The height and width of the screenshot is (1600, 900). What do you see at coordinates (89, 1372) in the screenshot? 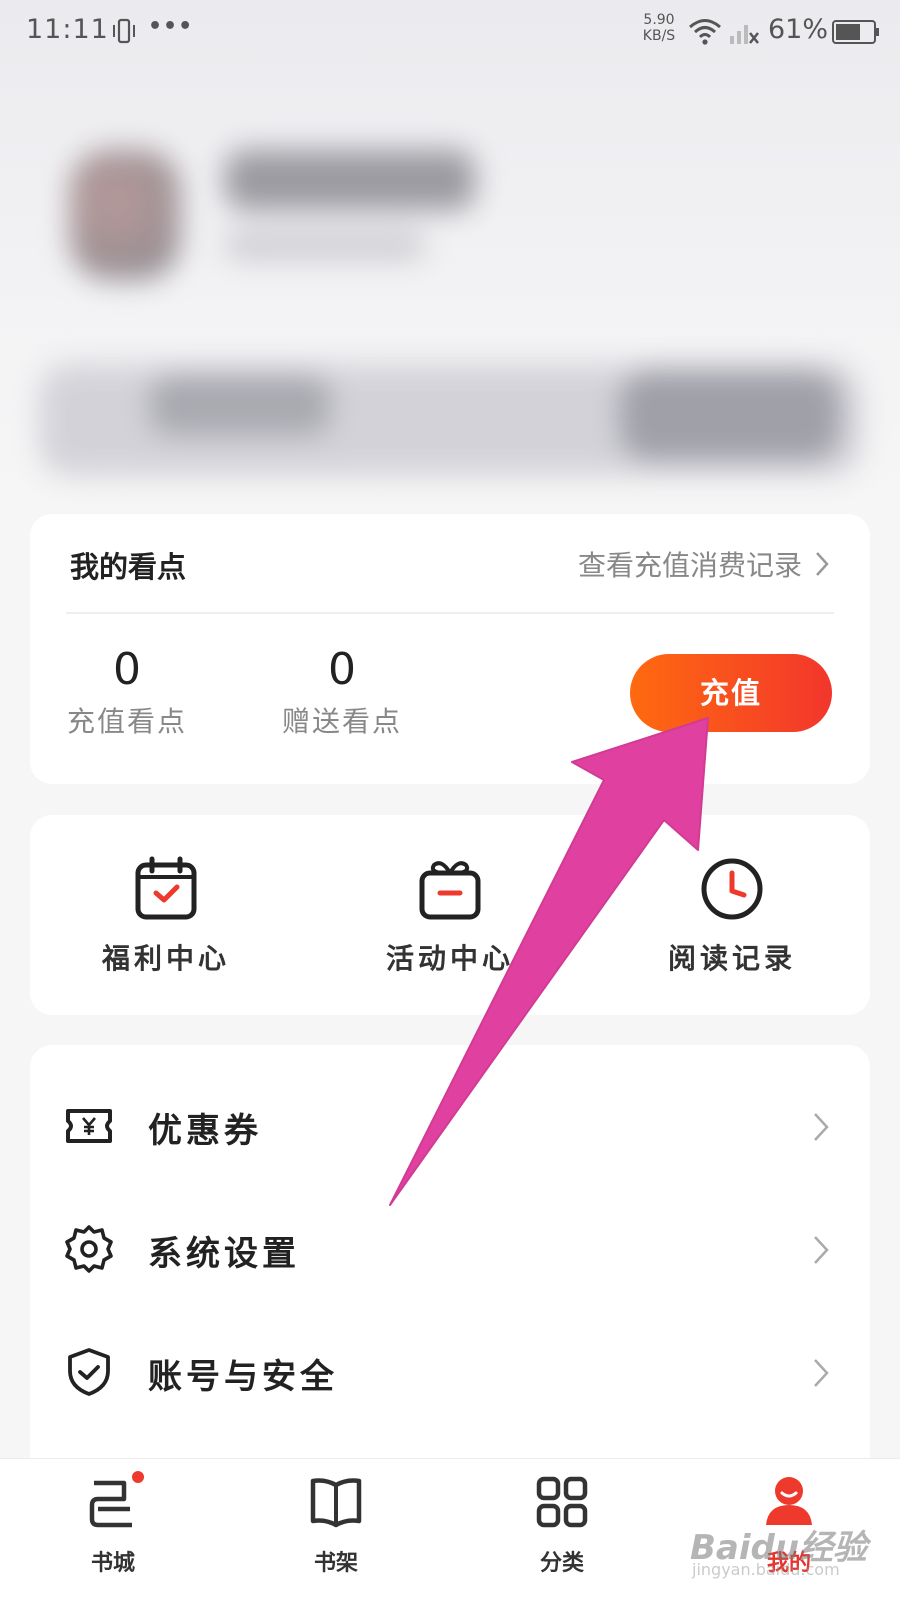
I see `shield-check-icon` at bounding box center [89, 1372].